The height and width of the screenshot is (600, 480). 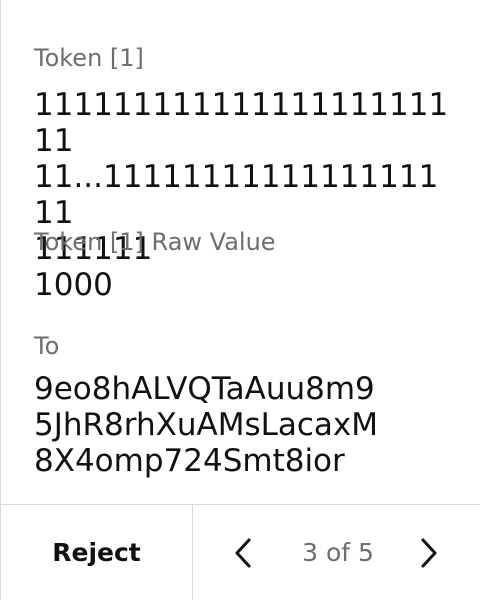 I want to click on token-raw-value: 1000, so click(x=73, y=285).